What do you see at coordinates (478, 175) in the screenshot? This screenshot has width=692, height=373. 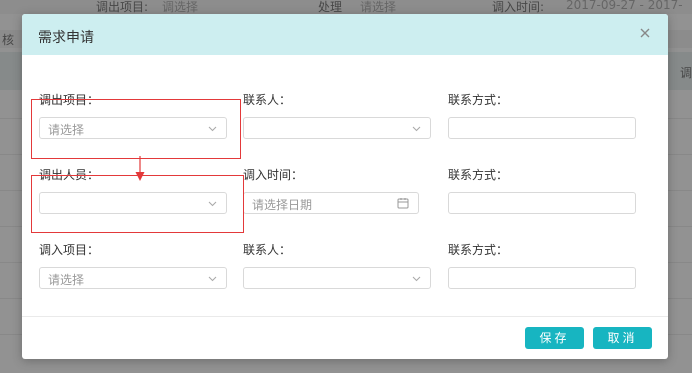 I see `contact-method-label-2: 联系方式：` at bounding box center [478, 175].